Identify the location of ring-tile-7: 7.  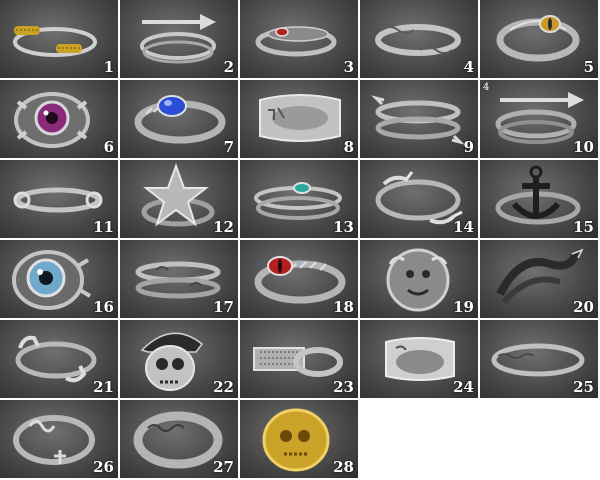
(179, 119).